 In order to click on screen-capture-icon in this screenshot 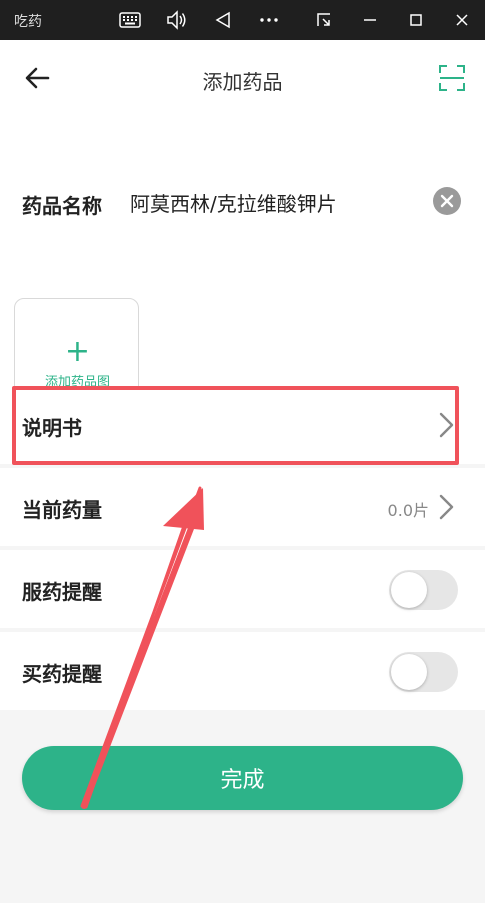, I will do `click(324, 20)`.